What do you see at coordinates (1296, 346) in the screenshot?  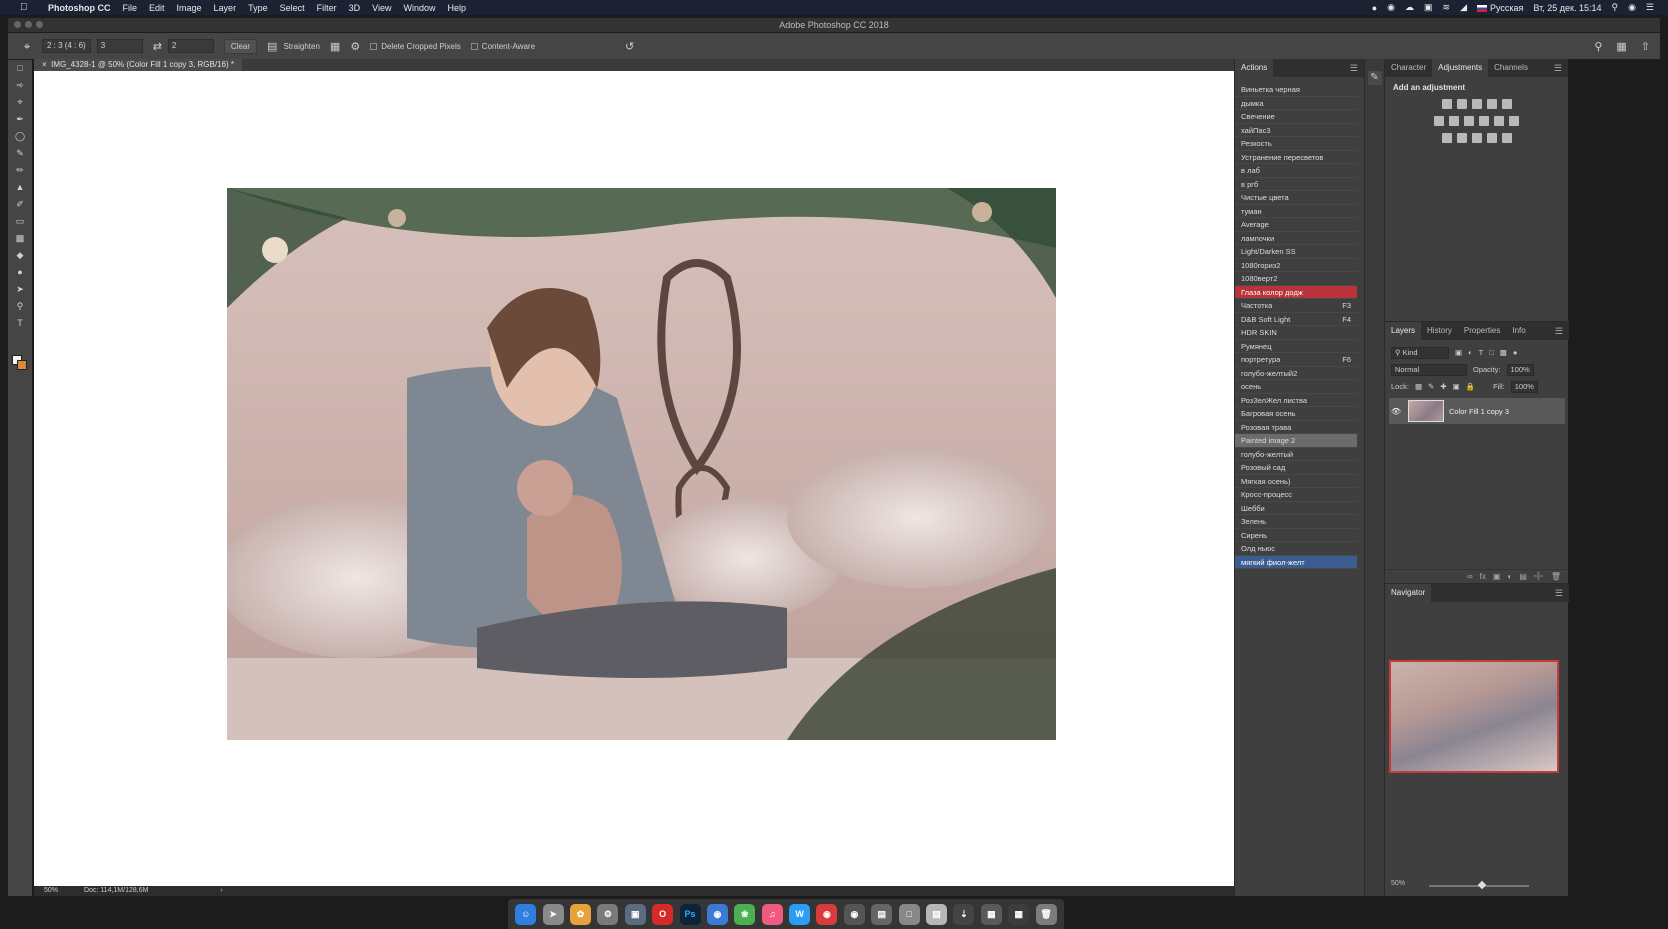 I see `action-item: Румянец` at bounding box center [1296, 346].